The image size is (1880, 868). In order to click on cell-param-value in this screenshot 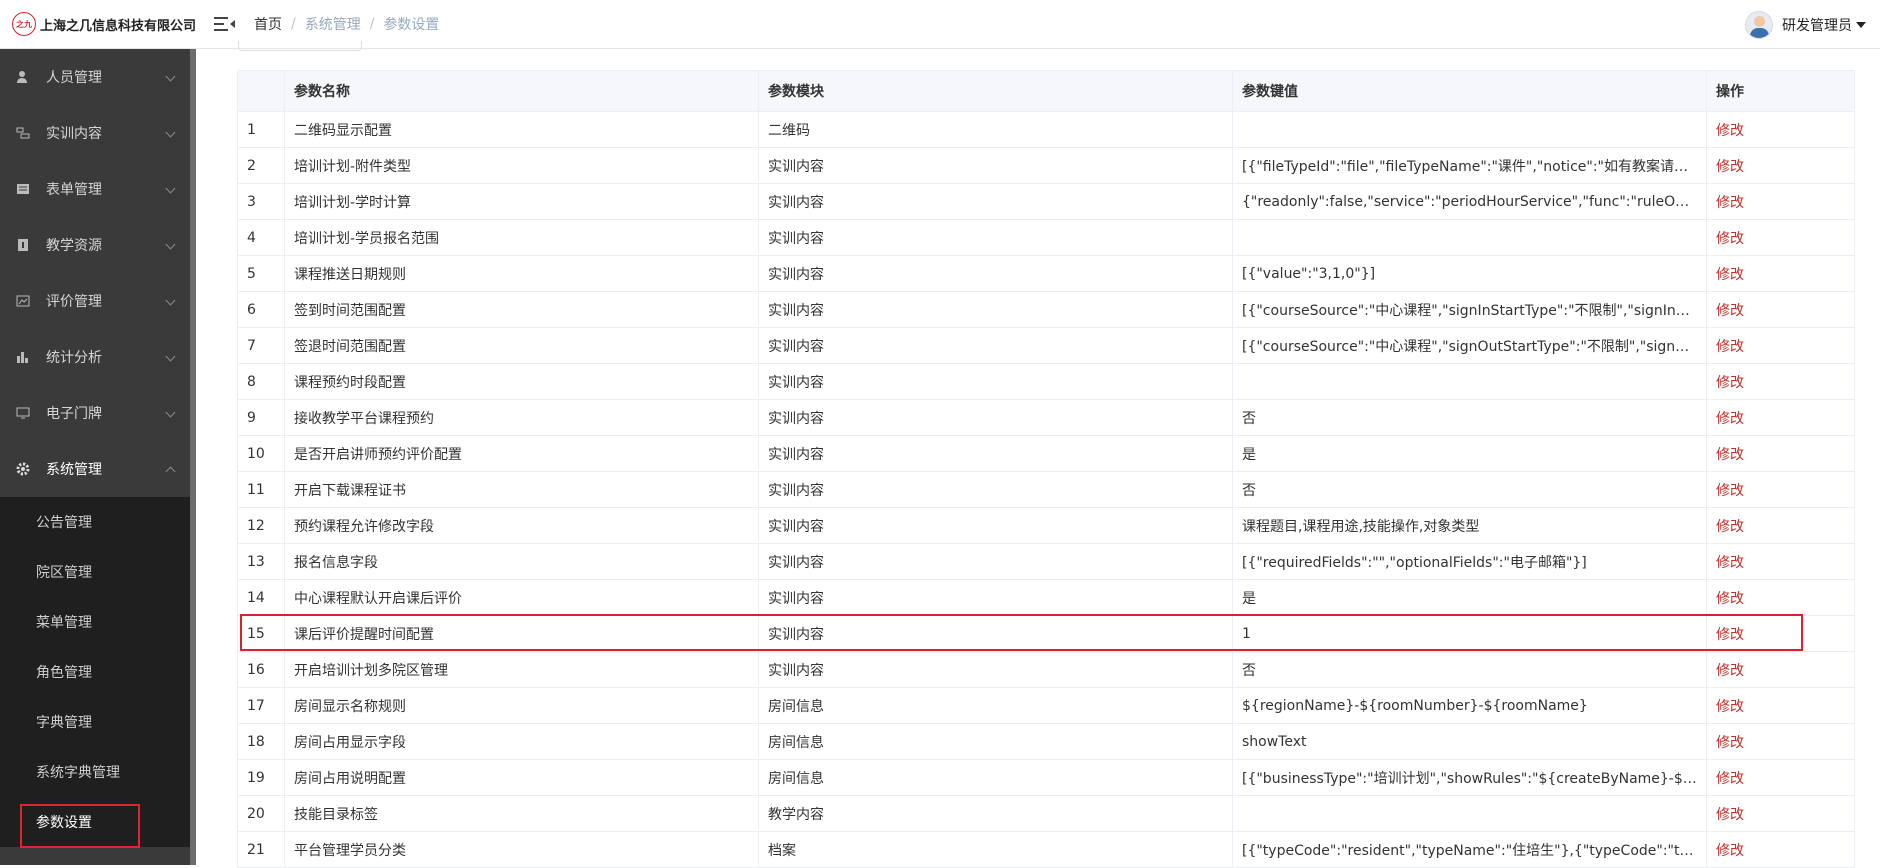, I will do `click(1469, 237)`.